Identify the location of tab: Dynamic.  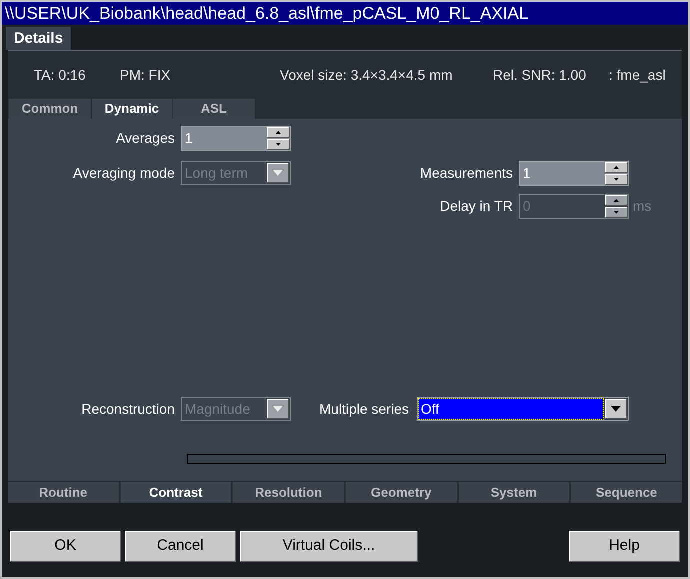
(132, 109).